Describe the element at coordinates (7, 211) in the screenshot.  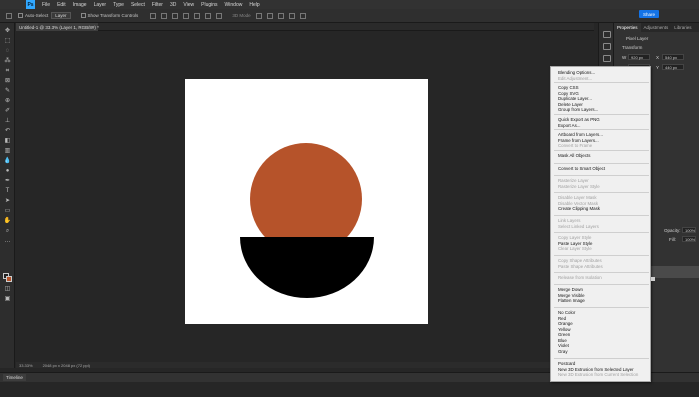
I see `rectangle-tool-icon: ▭` at that location.